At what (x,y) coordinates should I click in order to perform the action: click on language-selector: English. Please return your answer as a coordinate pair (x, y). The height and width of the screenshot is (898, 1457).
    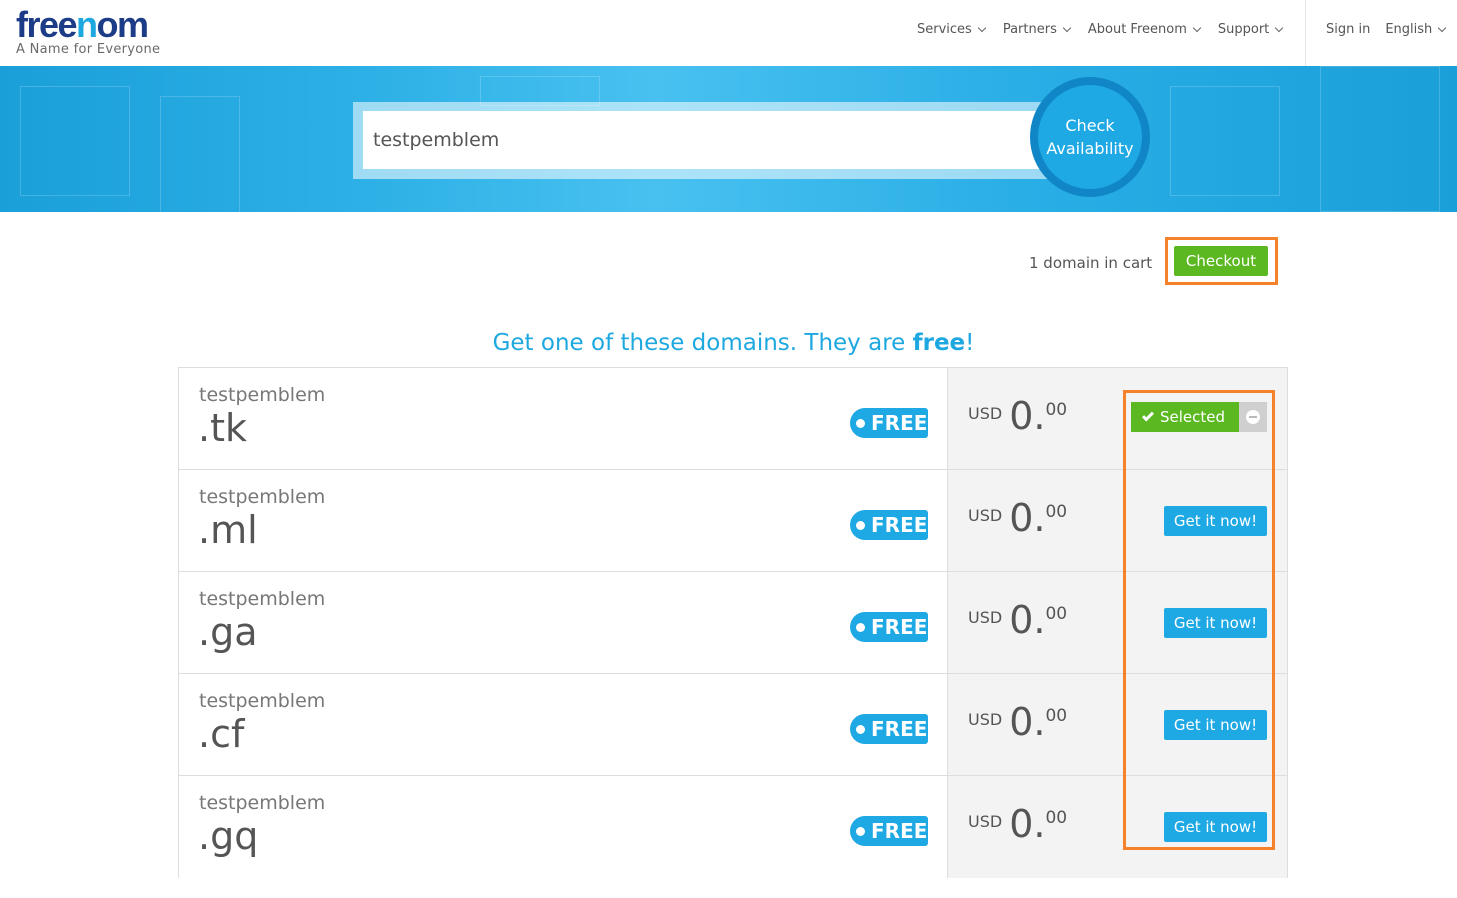
    Looking at the image, I should click on (1416, 29).